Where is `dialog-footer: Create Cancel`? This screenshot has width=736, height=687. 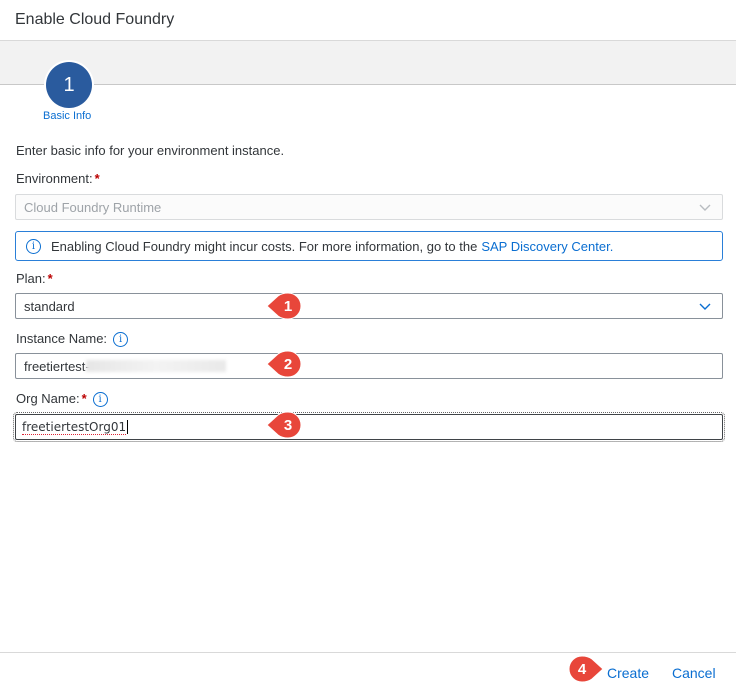
dialog-footer: Create Cancel is located at coordinates (368, 669).